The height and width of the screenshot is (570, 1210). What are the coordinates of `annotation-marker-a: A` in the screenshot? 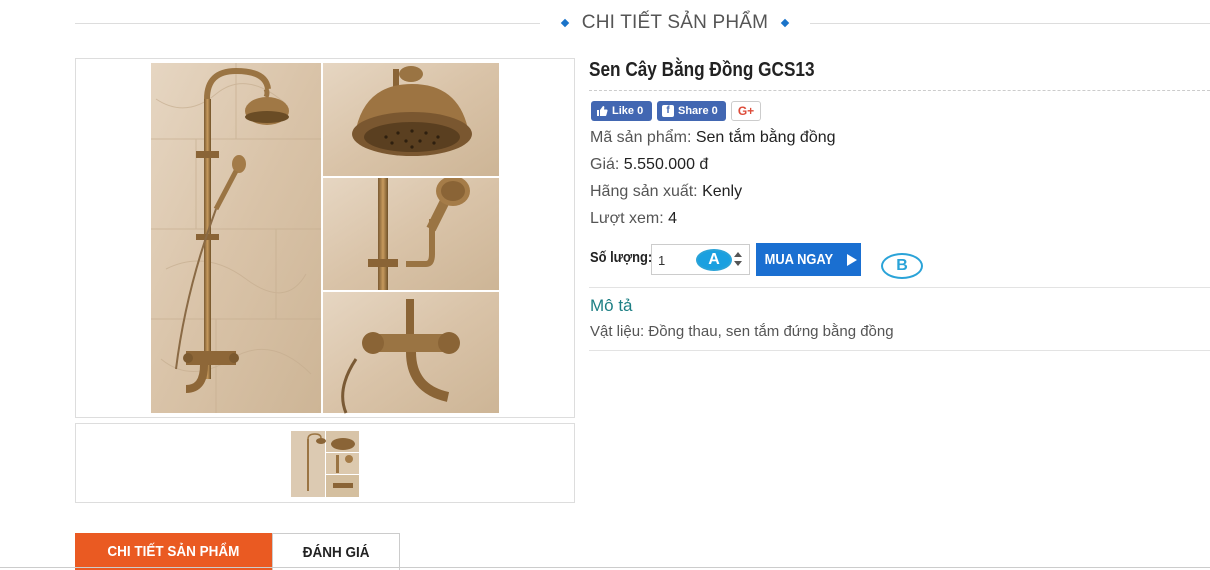 It's located at (714, 260).